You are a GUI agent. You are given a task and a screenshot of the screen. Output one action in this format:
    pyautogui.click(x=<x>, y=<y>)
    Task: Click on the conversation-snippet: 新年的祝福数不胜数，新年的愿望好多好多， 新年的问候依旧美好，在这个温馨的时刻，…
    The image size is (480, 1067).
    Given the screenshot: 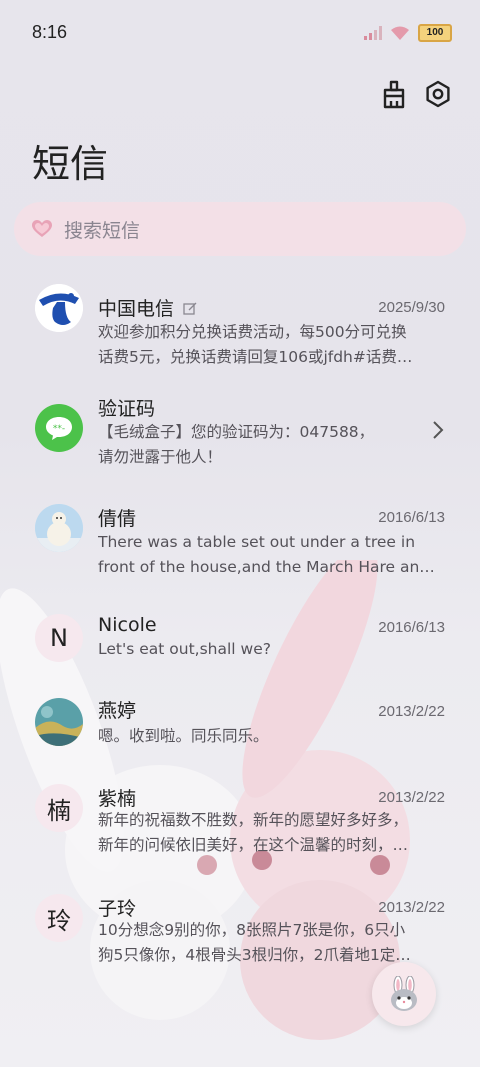 What is the action you would take?
    pyautogui.click(x=273, y=833)
    